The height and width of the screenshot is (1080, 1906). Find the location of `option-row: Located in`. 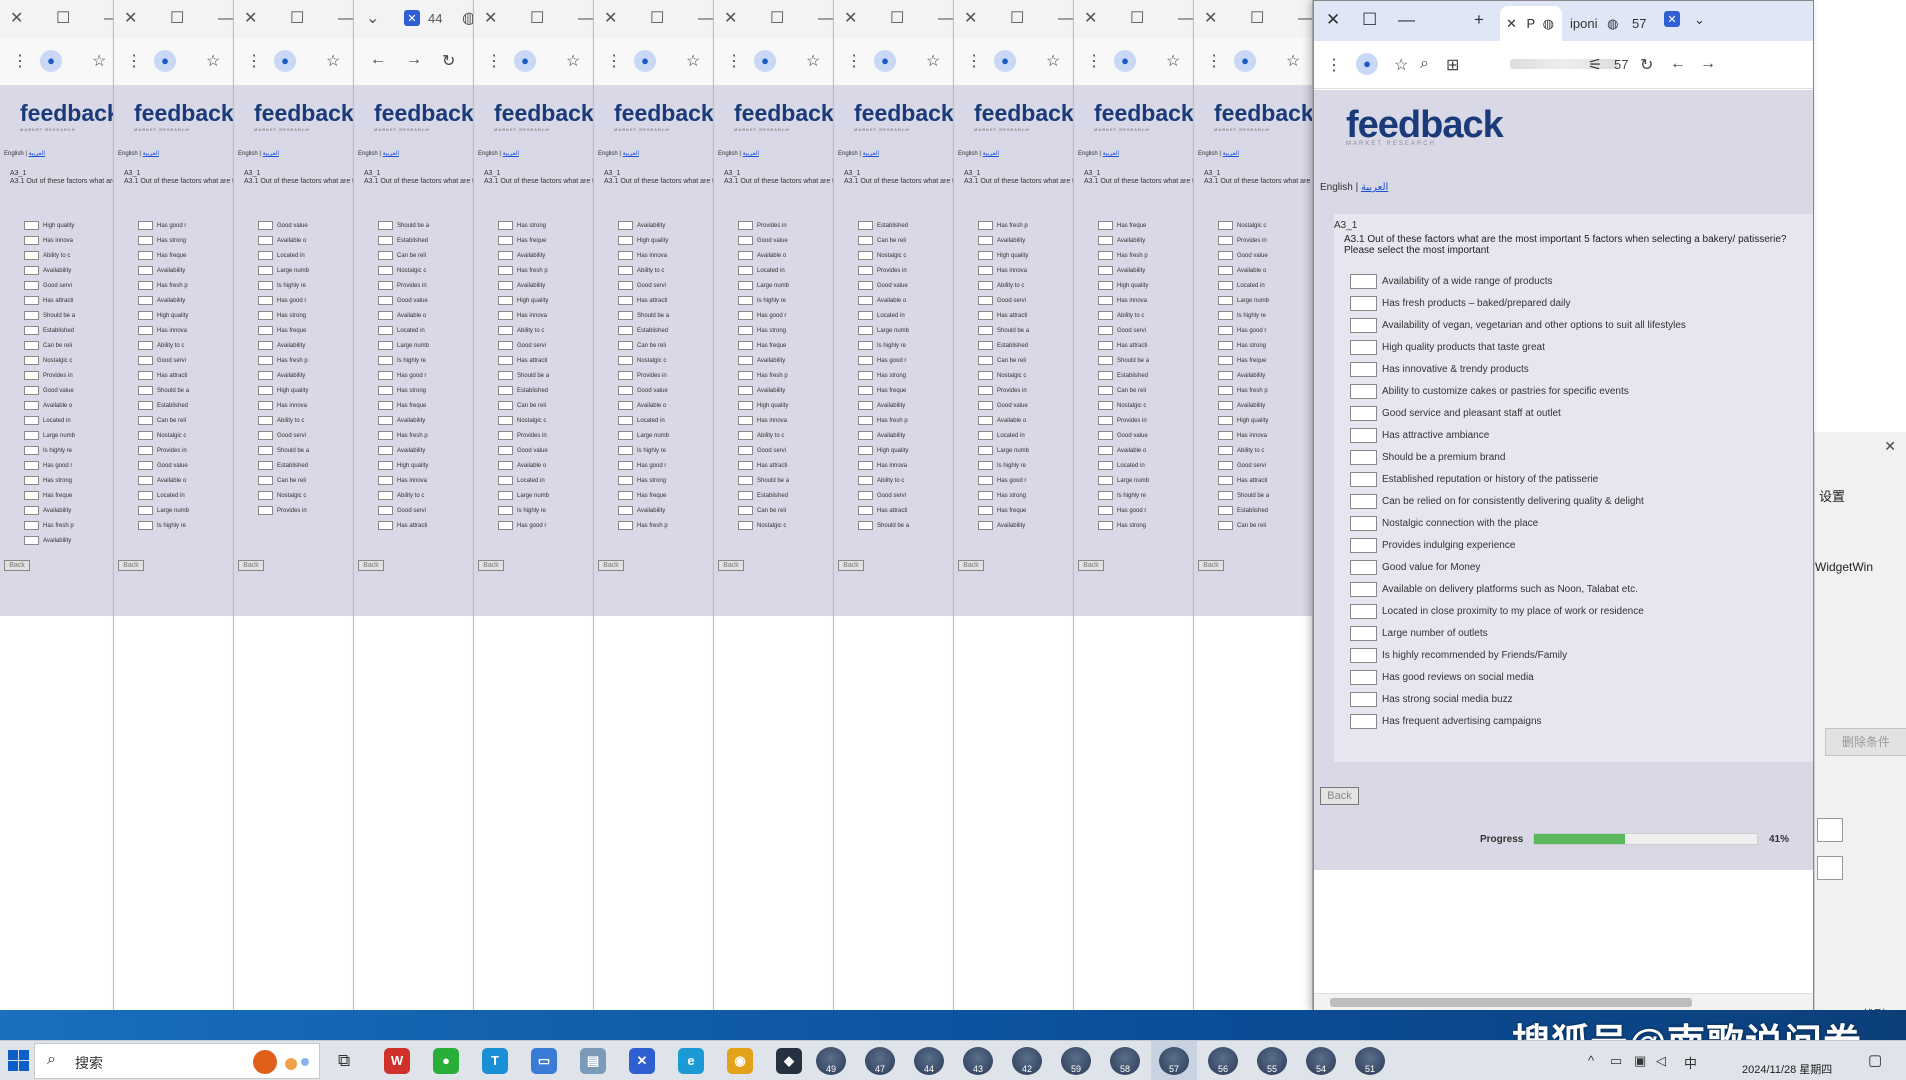

option-row: Located in is located at coordinates (883, 315).